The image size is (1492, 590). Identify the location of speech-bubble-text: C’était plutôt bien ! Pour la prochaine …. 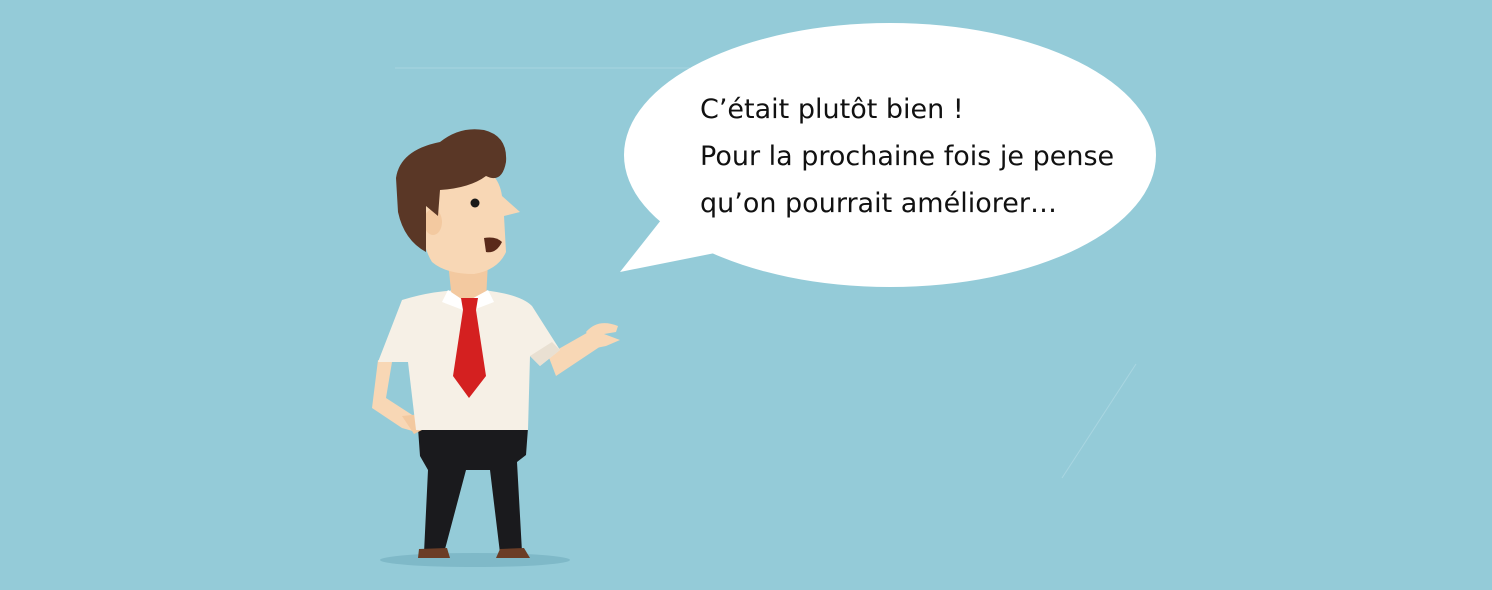
(930, 156).